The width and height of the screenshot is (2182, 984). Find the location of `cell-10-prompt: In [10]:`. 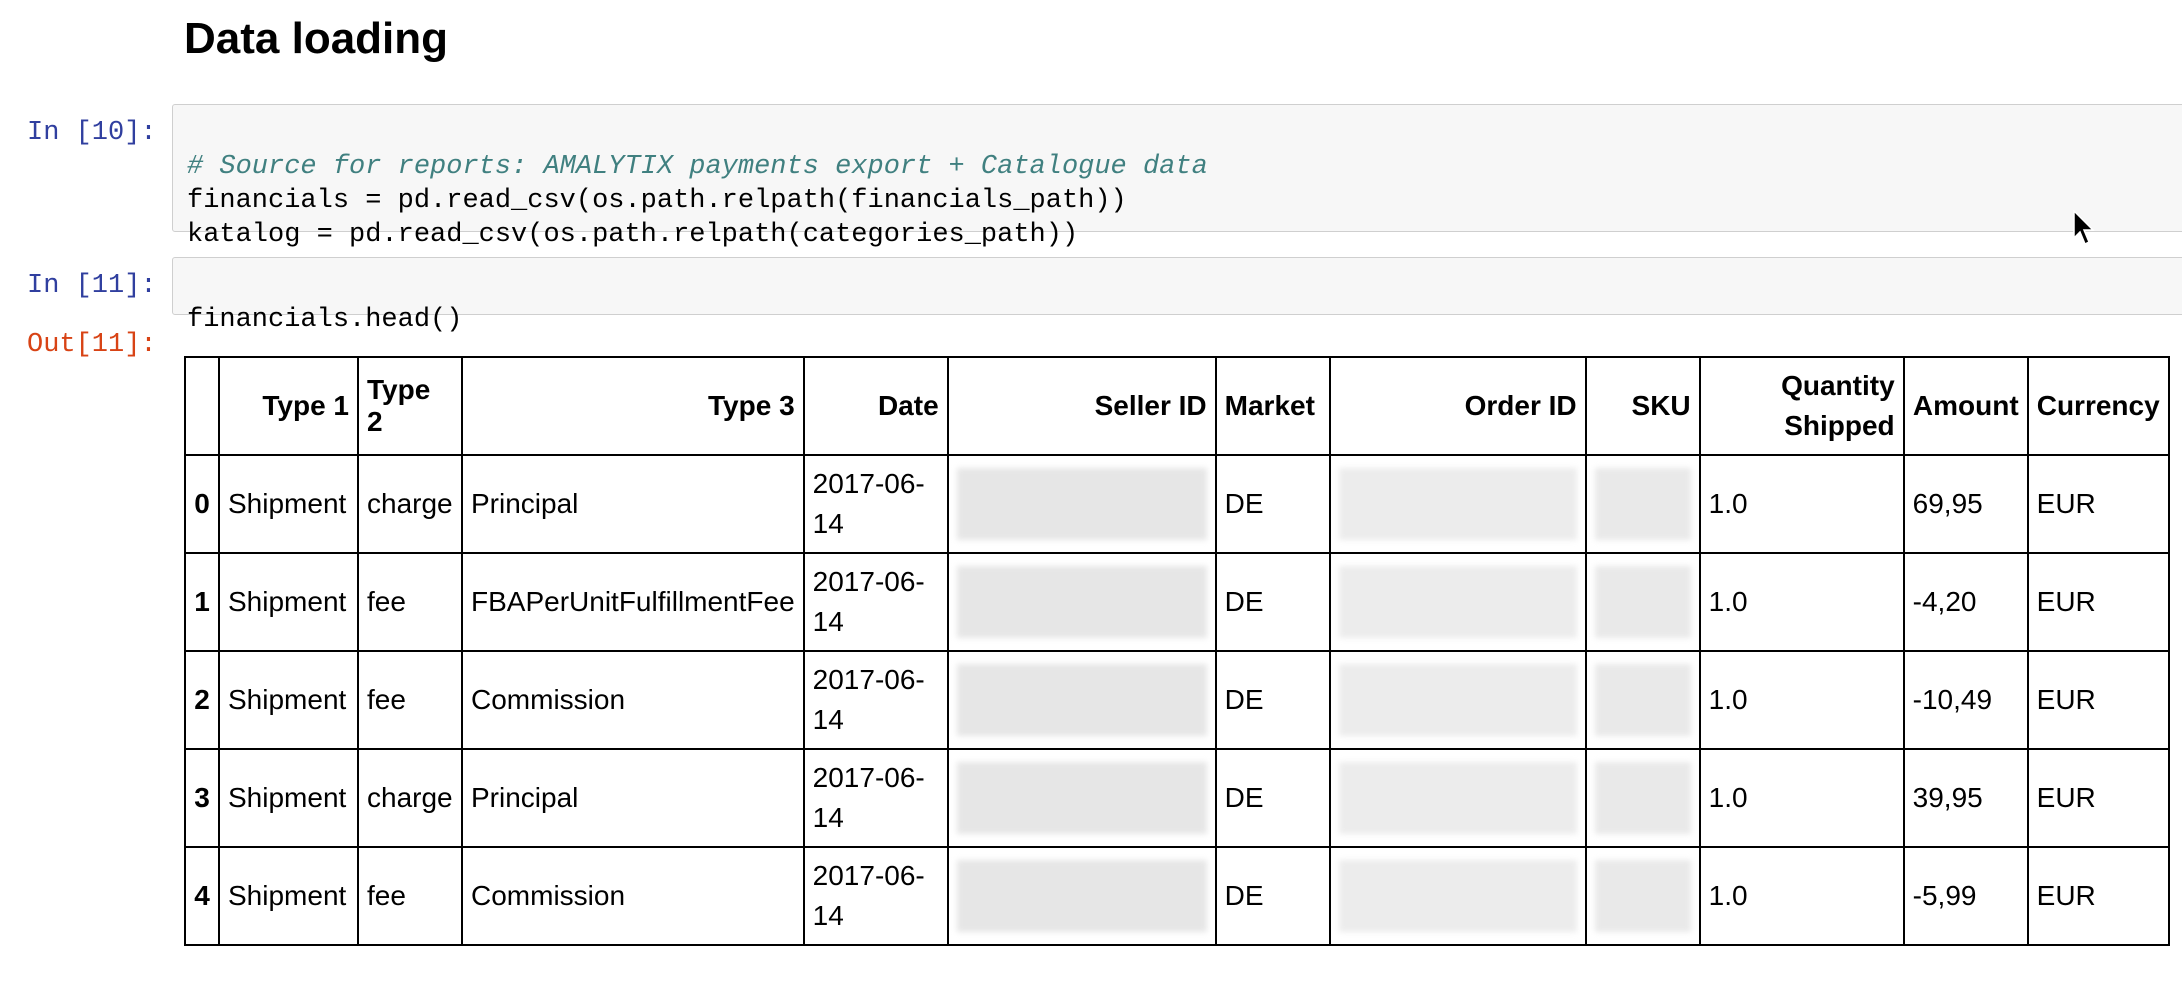

cell-10-prompt: In [10]: is located at coordinates (92, 133).